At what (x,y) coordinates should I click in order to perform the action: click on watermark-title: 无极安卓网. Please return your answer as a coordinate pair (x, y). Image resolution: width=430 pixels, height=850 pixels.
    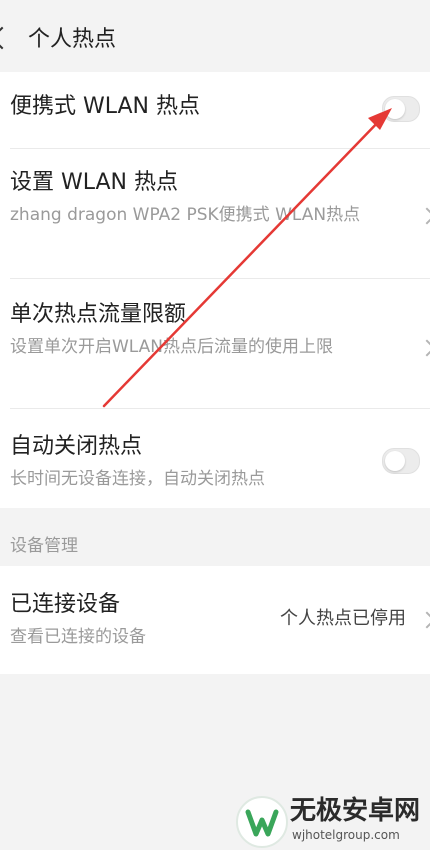
    Looking at the image, I should click on (355, 811).